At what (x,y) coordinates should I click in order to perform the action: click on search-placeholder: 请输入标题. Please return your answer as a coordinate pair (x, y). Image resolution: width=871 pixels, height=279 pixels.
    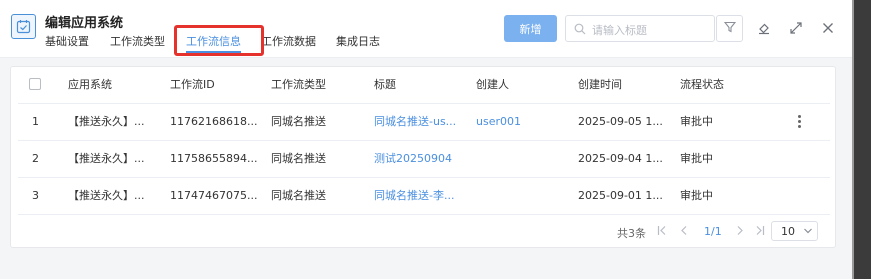
    Looking at the image, I should click on (619, 30).